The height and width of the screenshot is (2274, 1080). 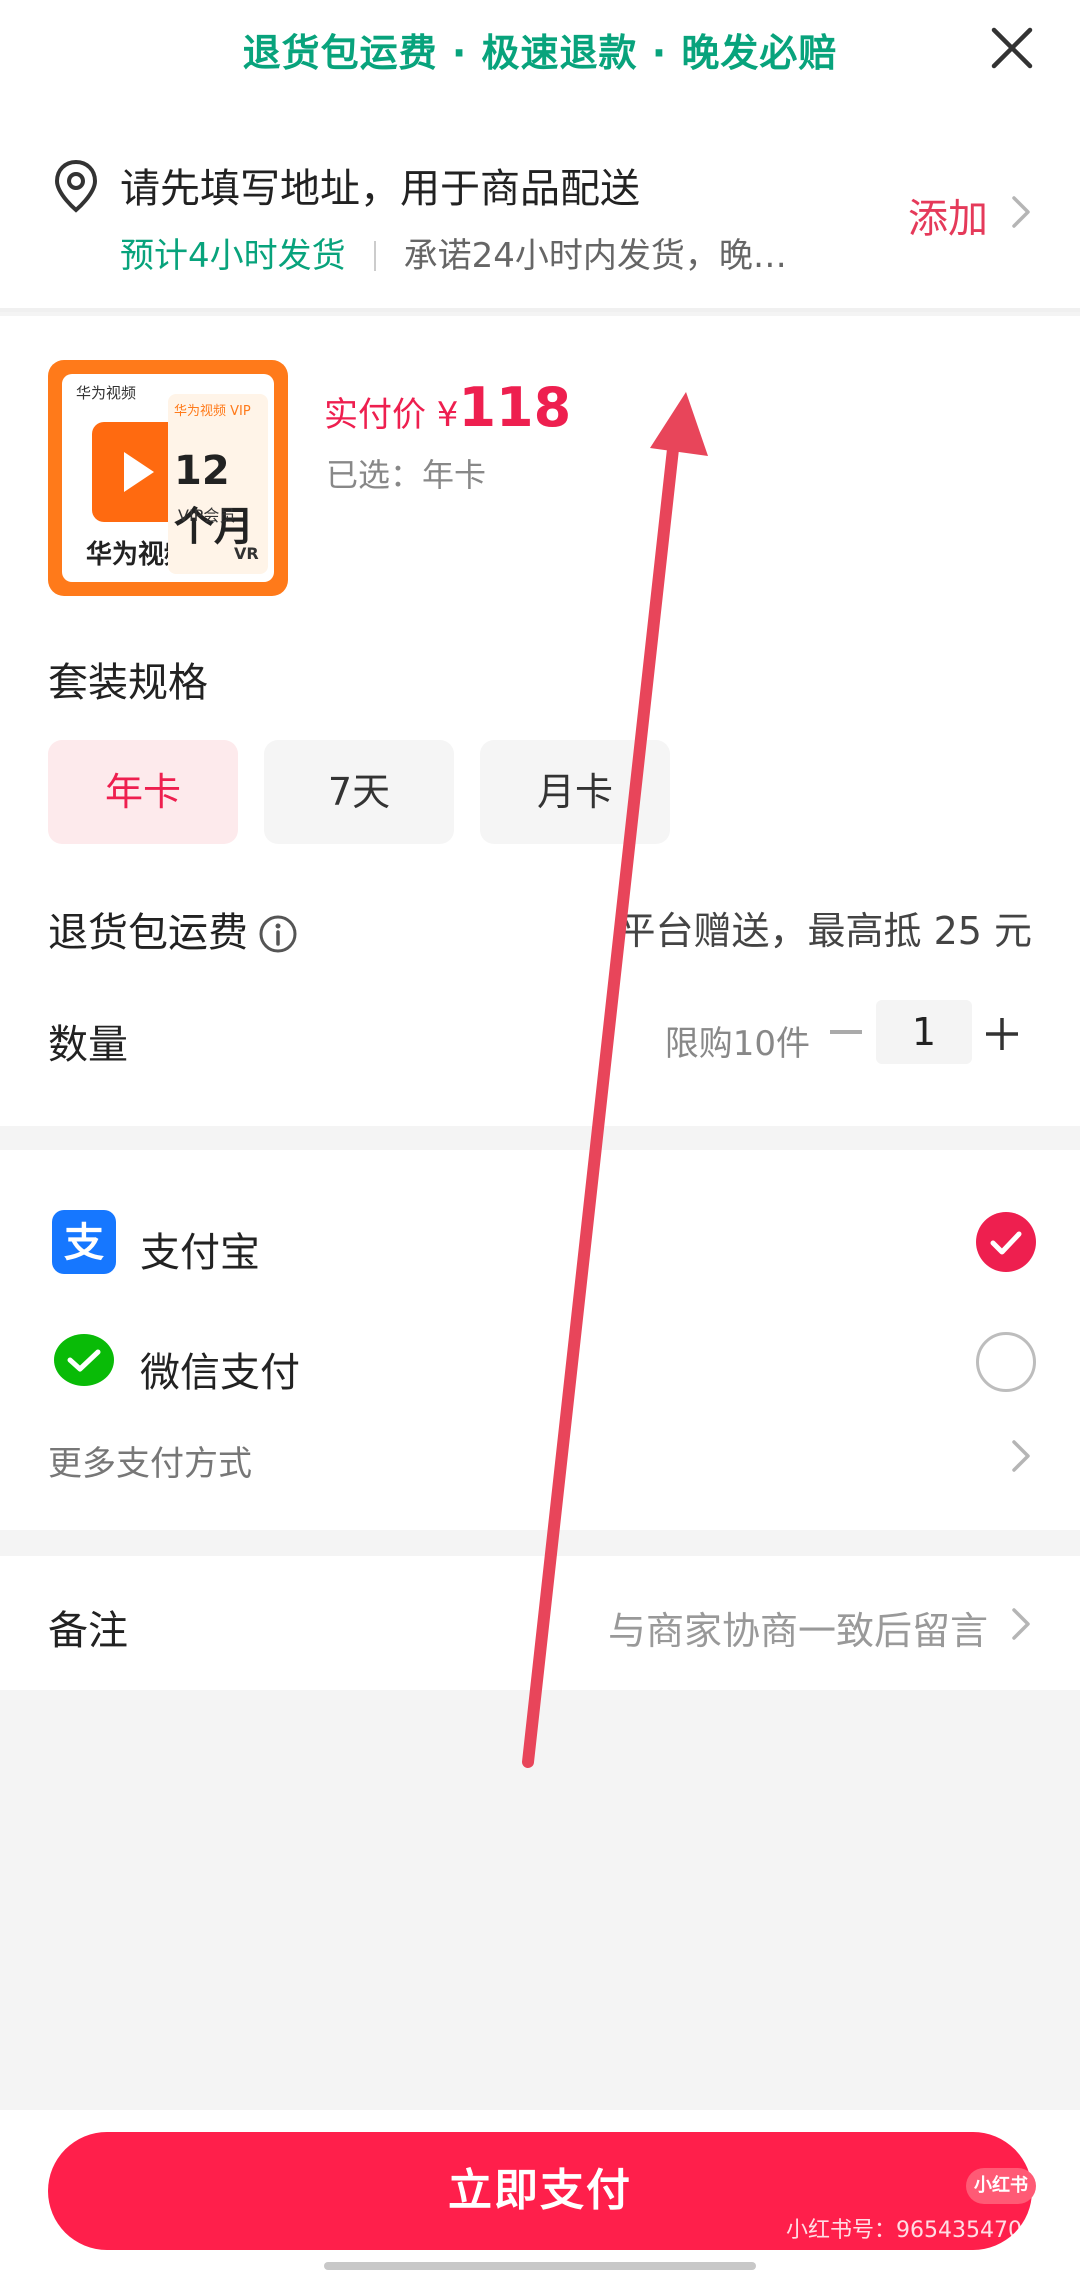 What do you see at coordinates (200, 1249) in the screenshot?
I see `payment-method-alipay: 支付宝` at bounding box center [200, 1249].